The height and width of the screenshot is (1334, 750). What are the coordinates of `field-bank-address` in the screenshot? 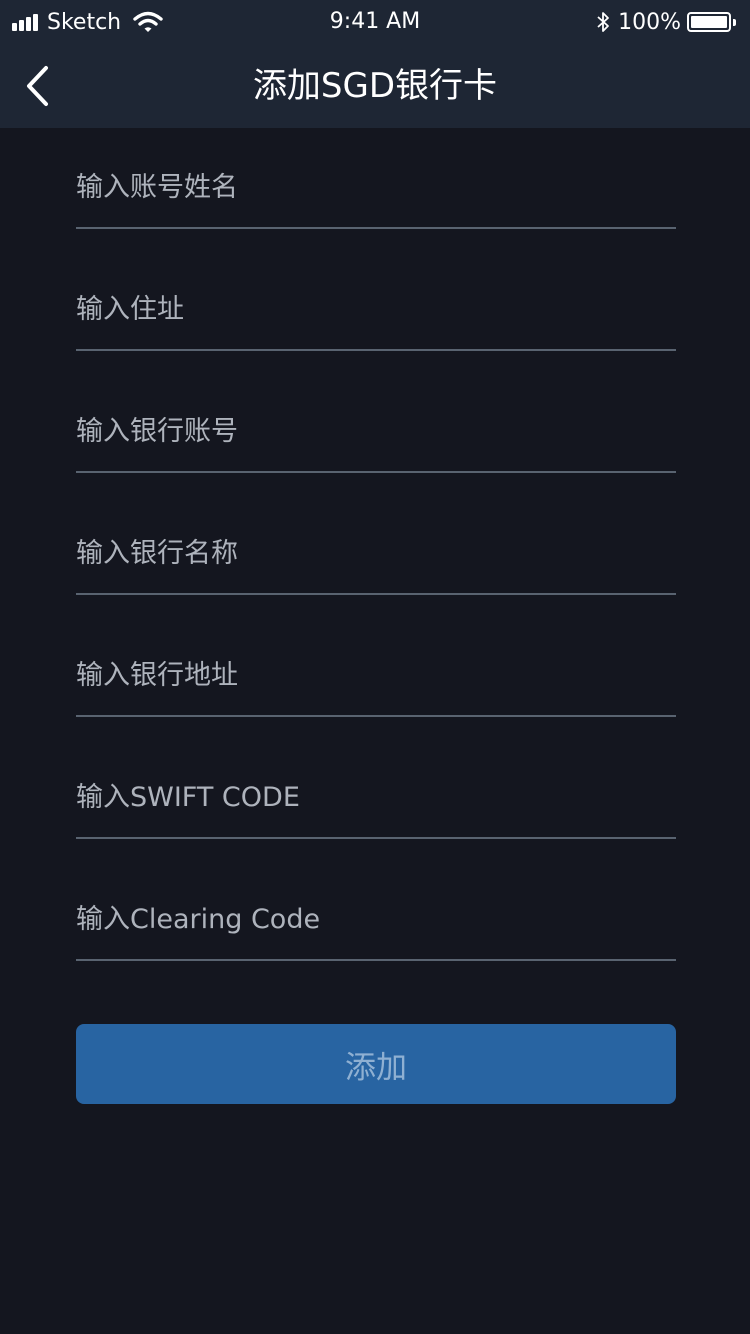 It's located at (376, 656).